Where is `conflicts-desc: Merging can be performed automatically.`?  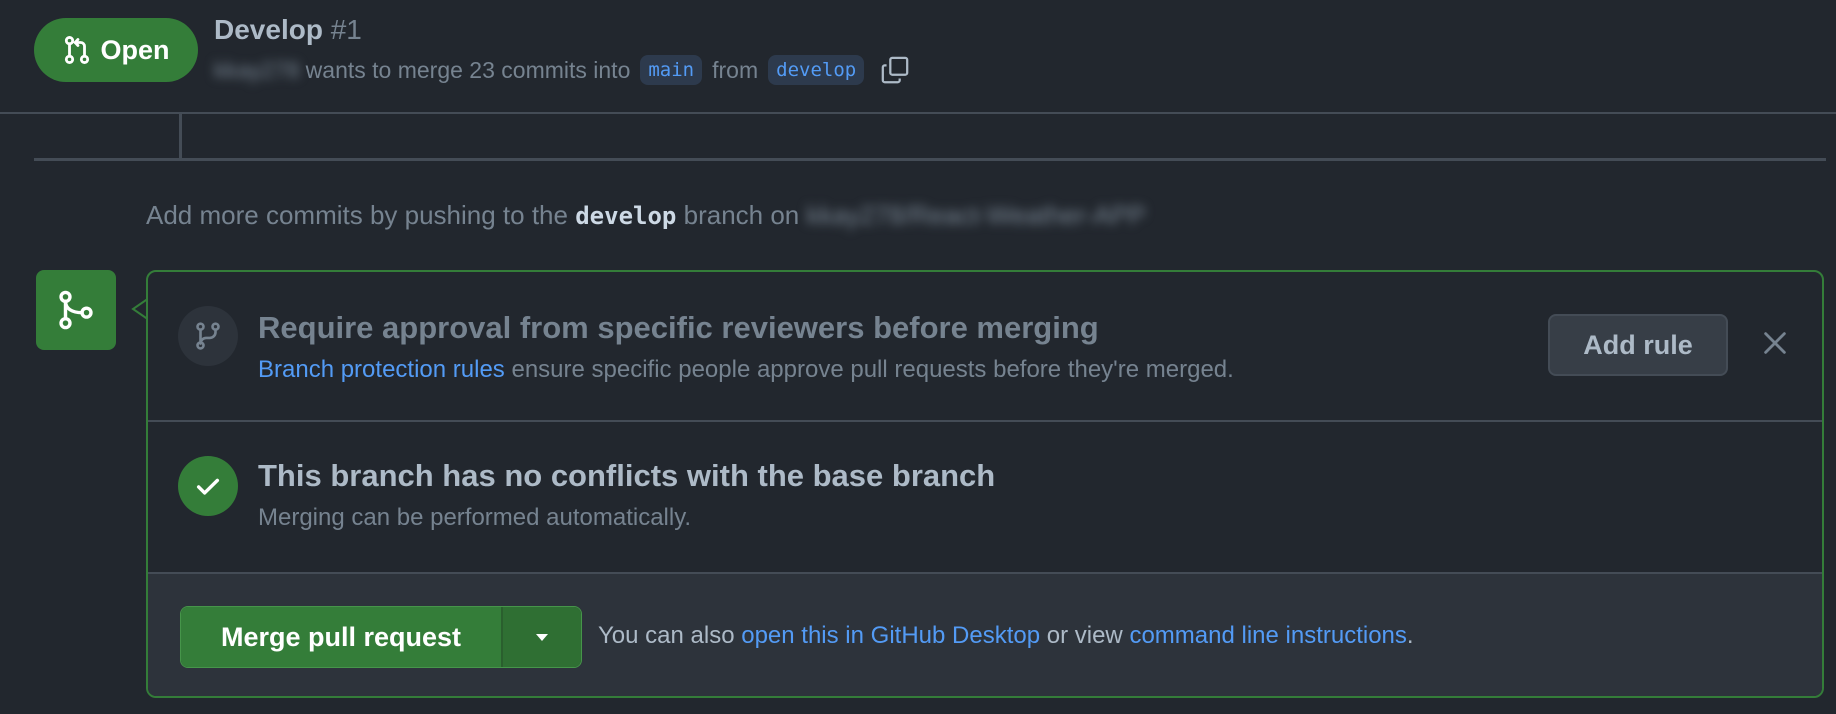
conflicts-desc: Merging can be performed automatically. is located at coordinates (475, 517).